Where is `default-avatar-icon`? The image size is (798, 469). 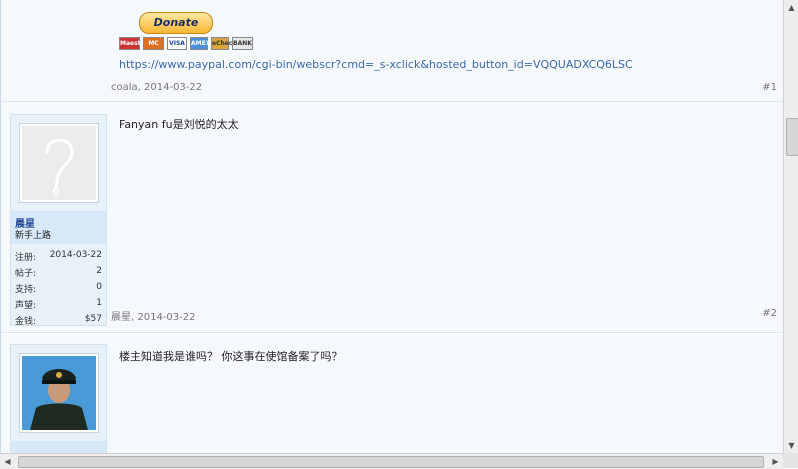 default-avatar-icon is located at coordinates (59, 163).